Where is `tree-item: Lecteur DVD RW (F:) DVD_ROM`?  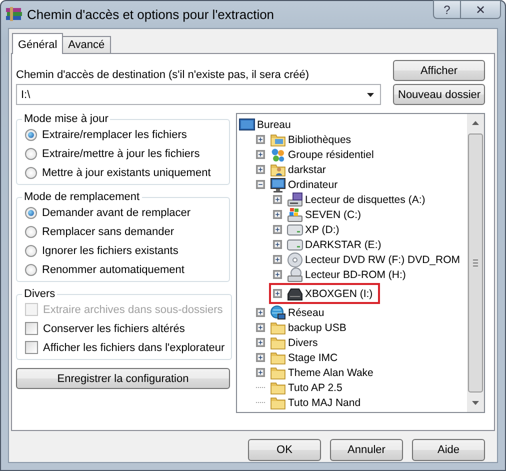 tree-item: Lecteur DVD RW (F:) DVD_ROM is located at coordinates (349, 259).